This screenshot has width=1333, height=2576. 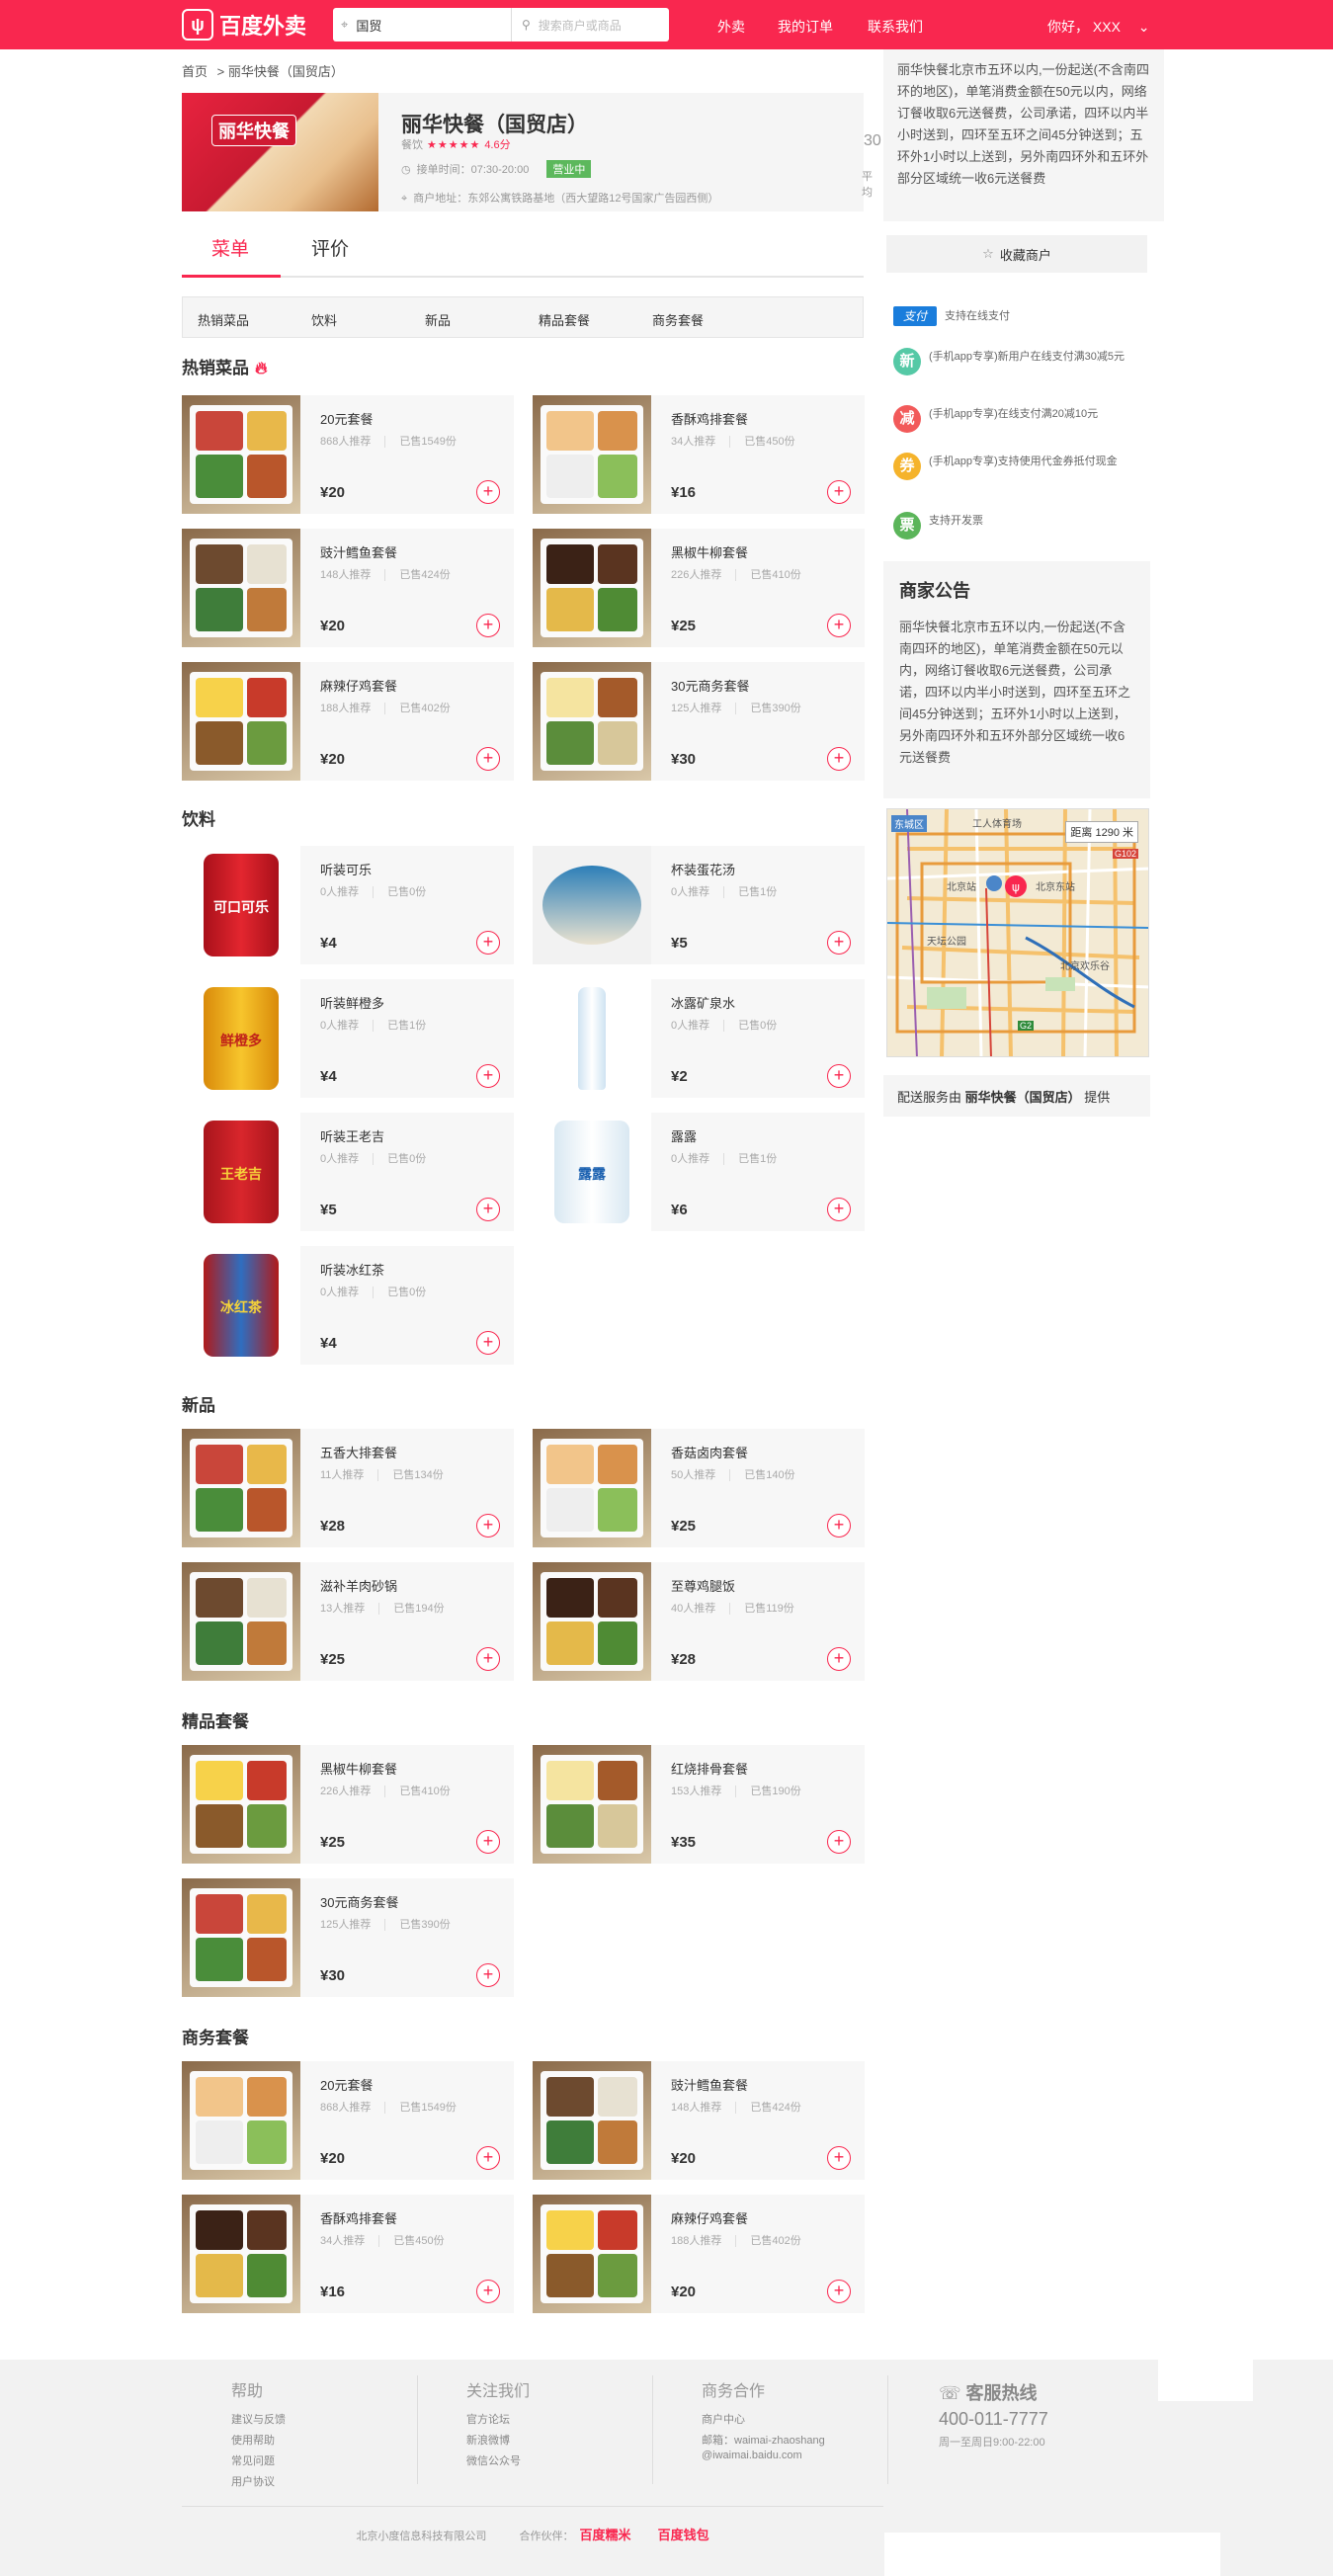 I want to click on shop-extra-value: 30, so click(x=872, y=140).